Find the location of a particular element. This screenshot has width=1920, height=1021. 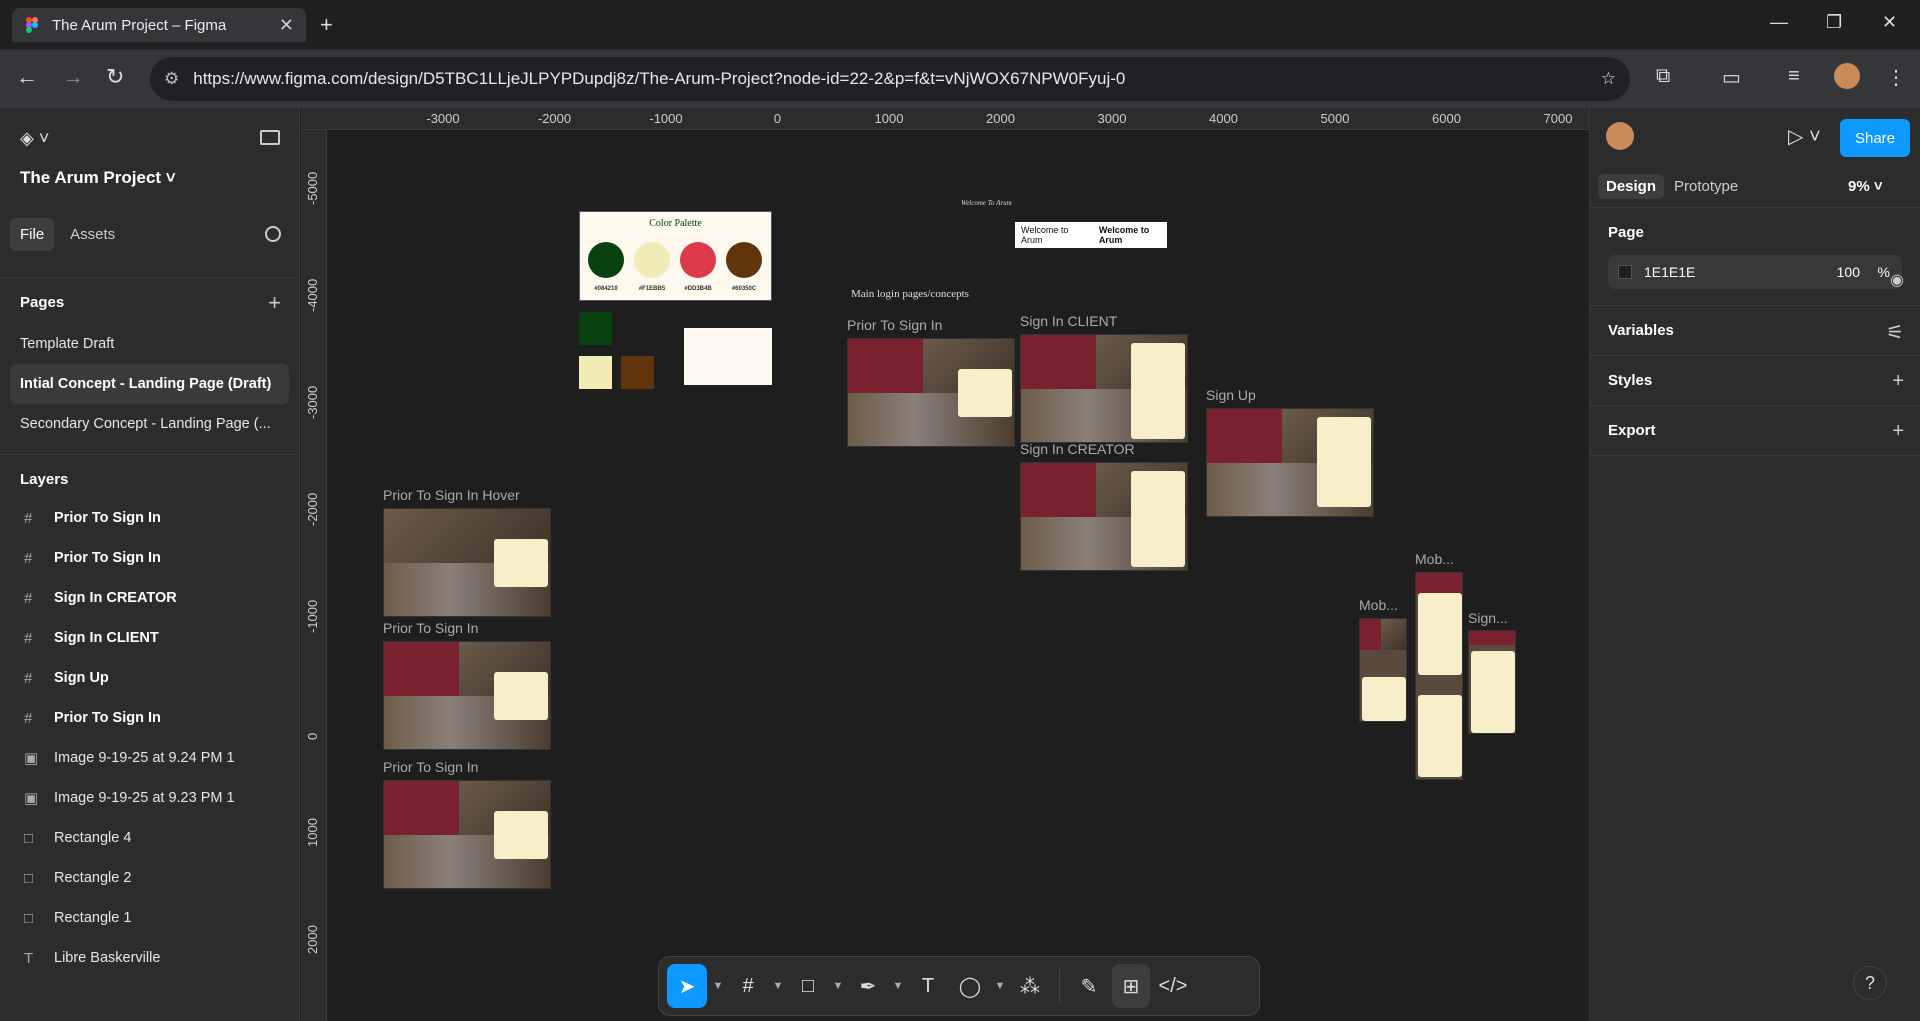

layer-item: □ Rectangle 1 is located at coordinates (149, 918).